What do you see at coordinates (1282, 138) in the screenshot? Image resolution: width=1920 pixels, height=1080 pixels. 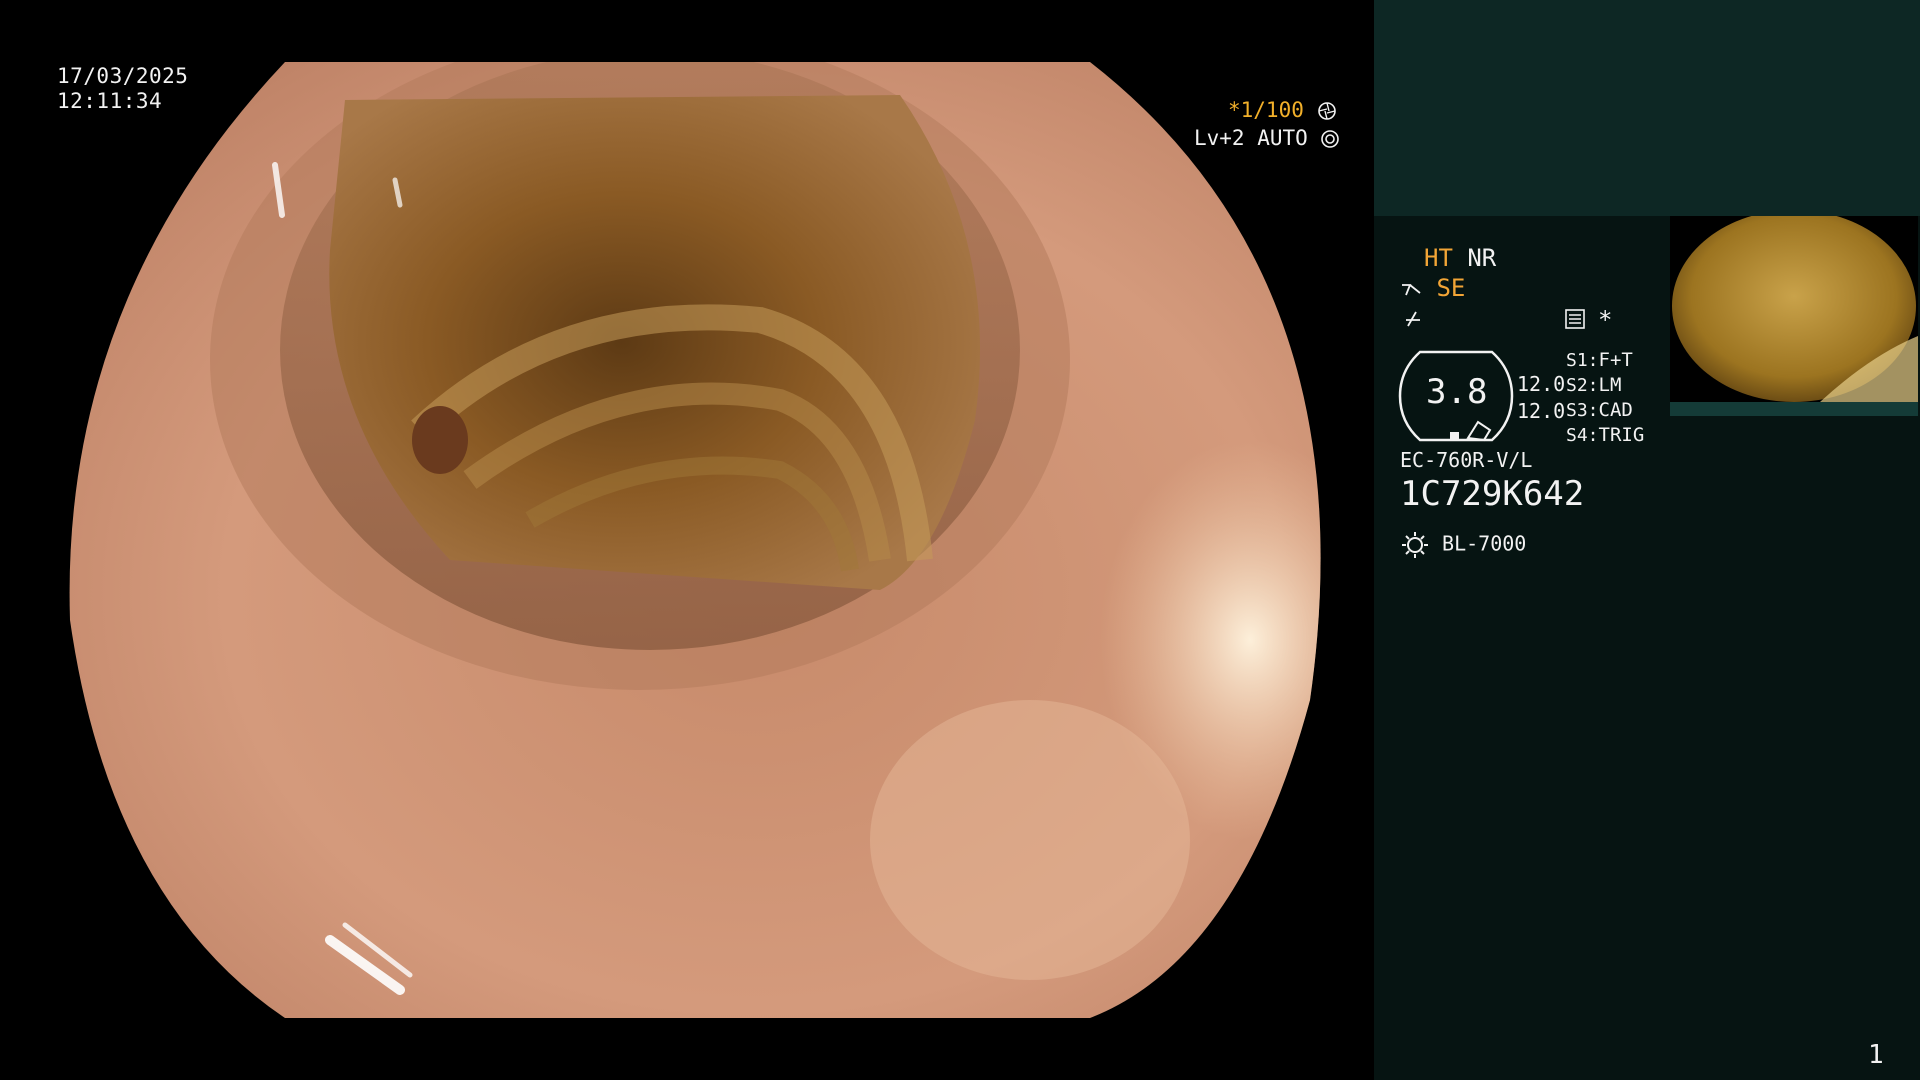 I see `mode-text: AUTO` at bounding box center [1282, 138].